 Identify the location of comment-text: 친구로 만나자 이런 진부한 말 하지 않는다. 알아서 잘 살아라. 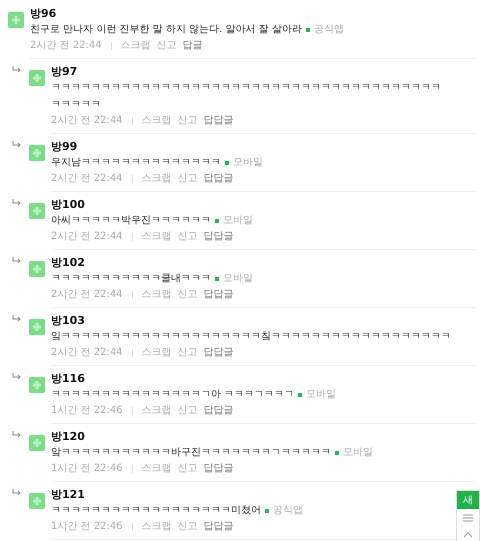
(166, 30).